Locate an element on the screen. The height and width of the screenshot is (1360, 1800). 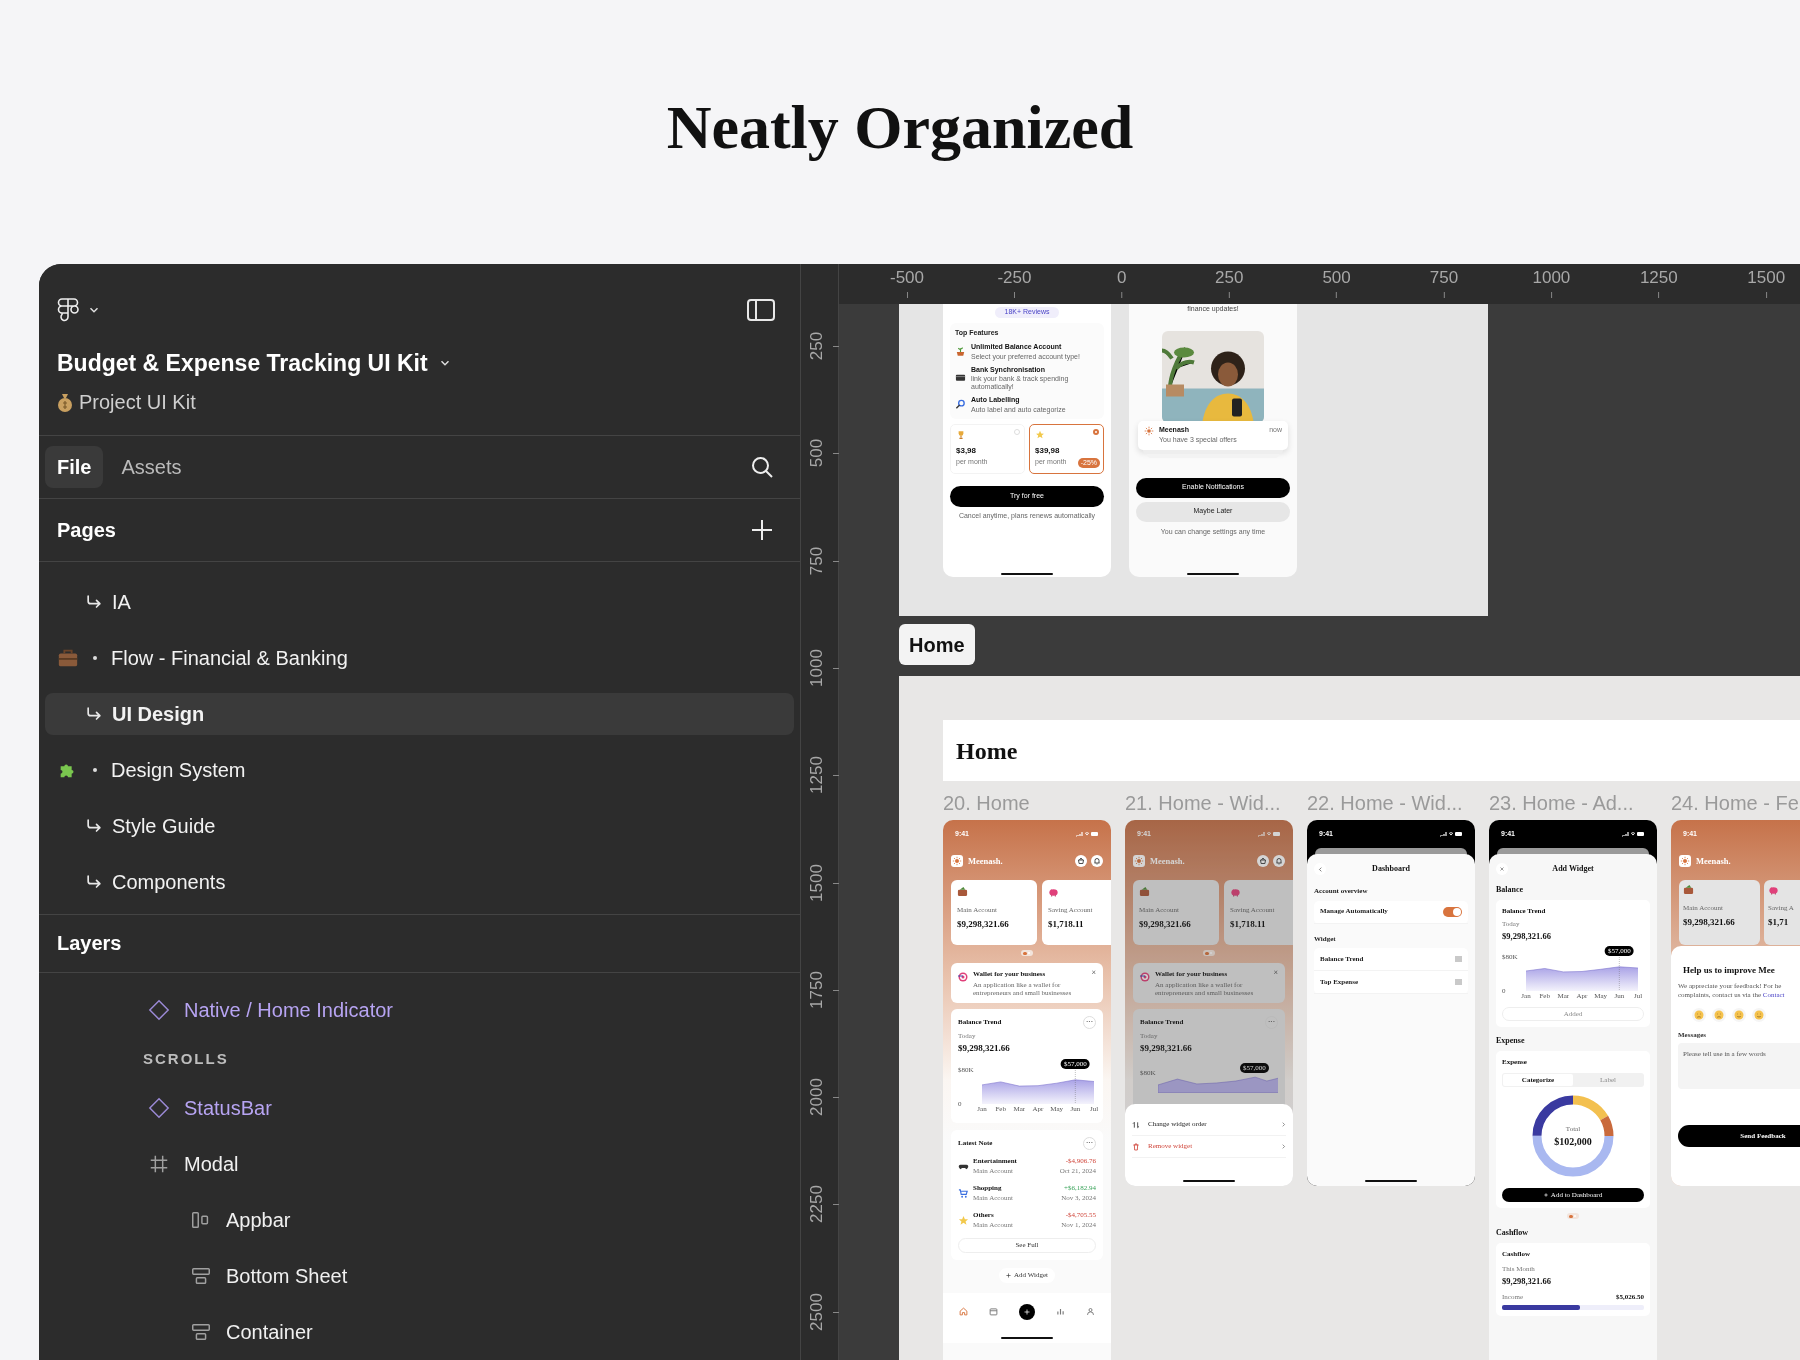
screen-title: Add Widget is located at coordinates (1573, 869).